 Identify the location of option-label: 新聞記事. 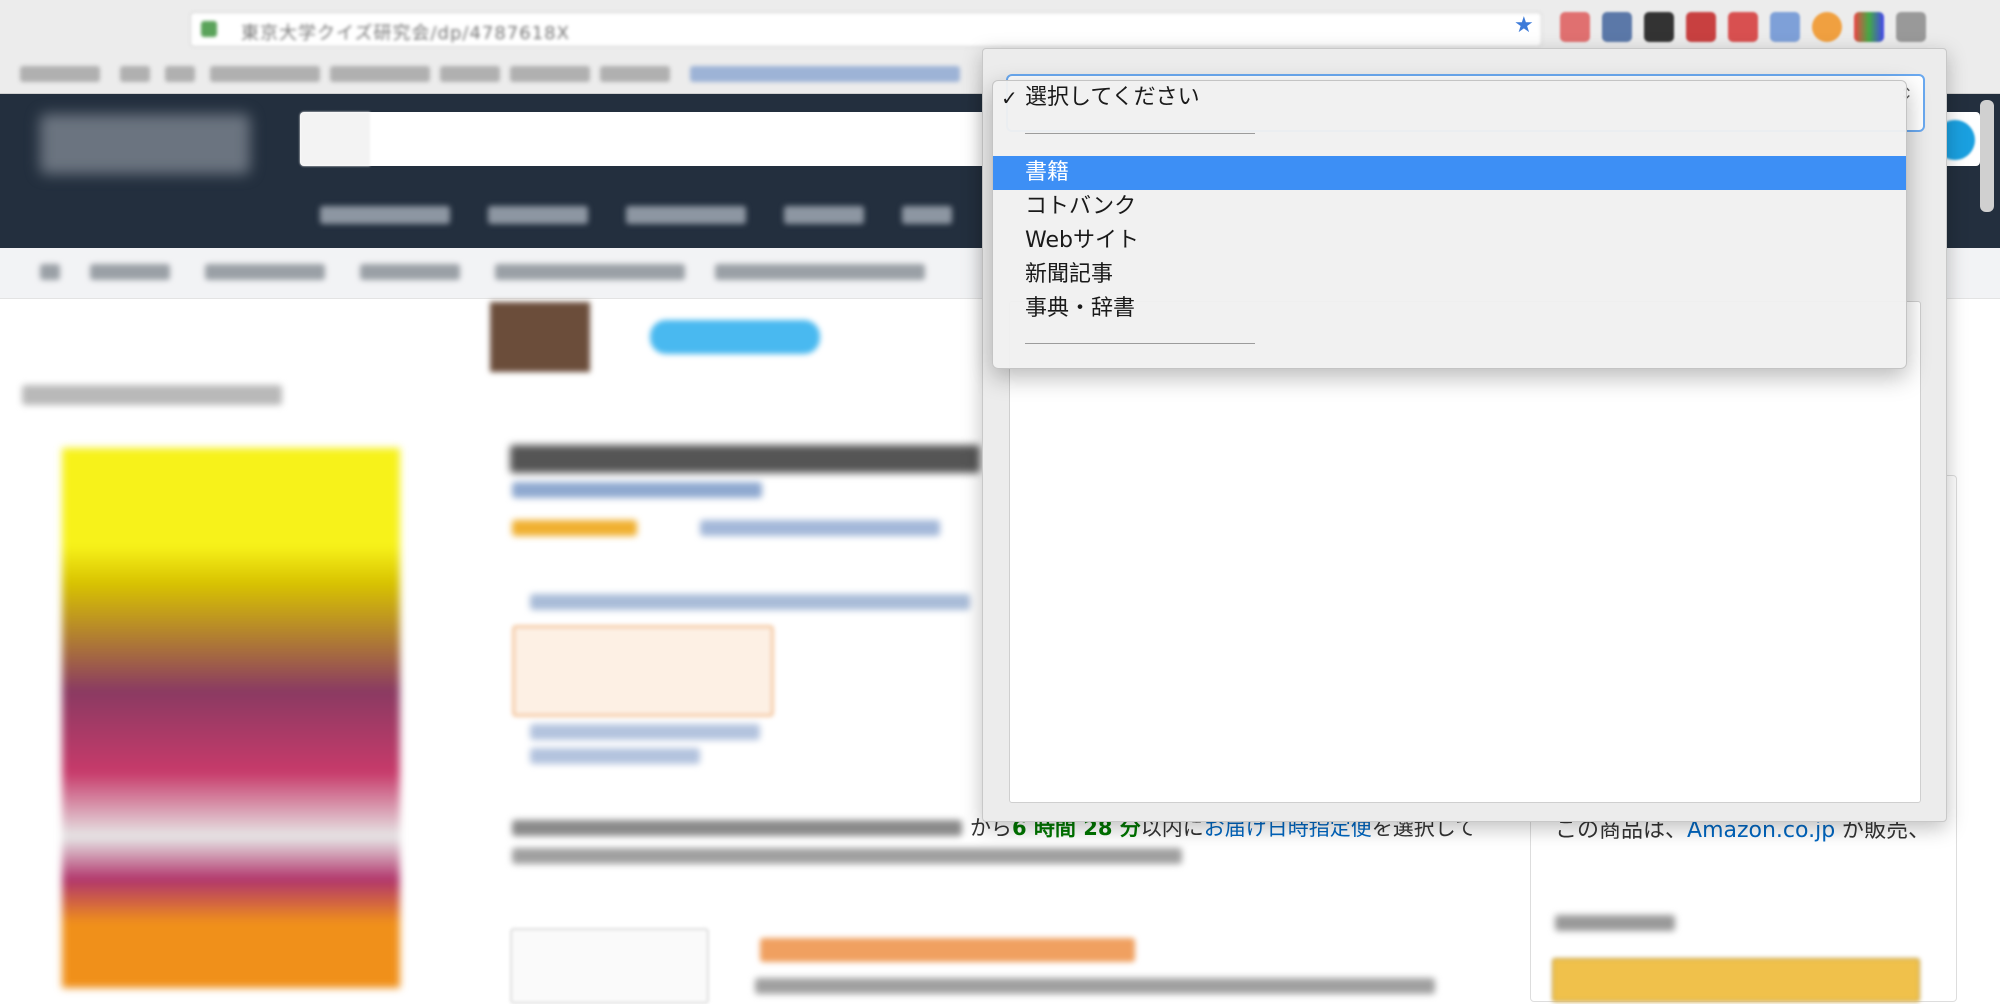
(1069, 274).